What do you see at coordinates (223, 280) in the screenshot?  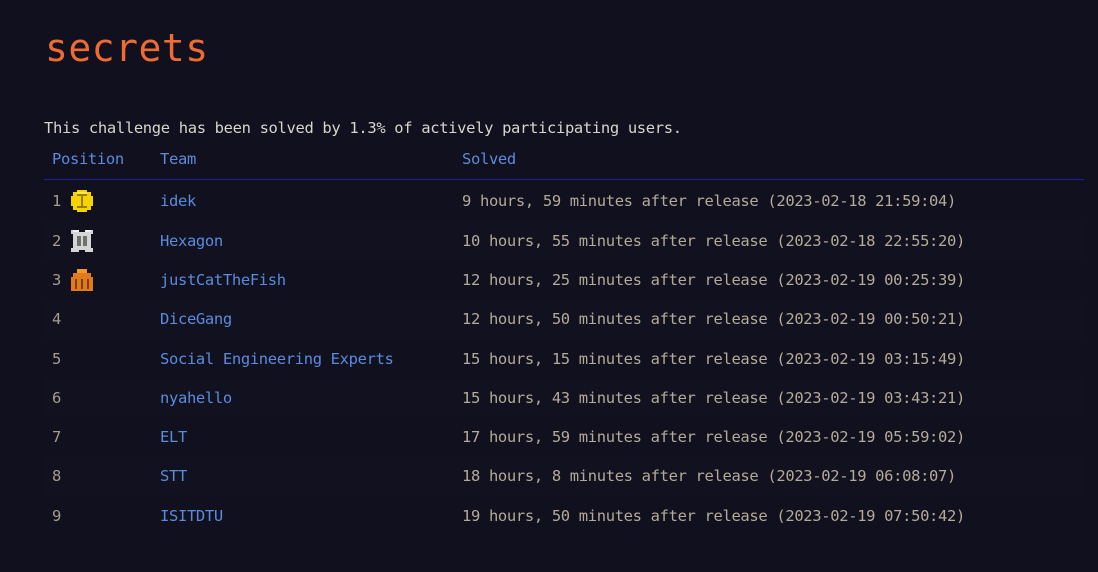 I see `team-link: justCatTheFish` at bounding box center [223, 280].